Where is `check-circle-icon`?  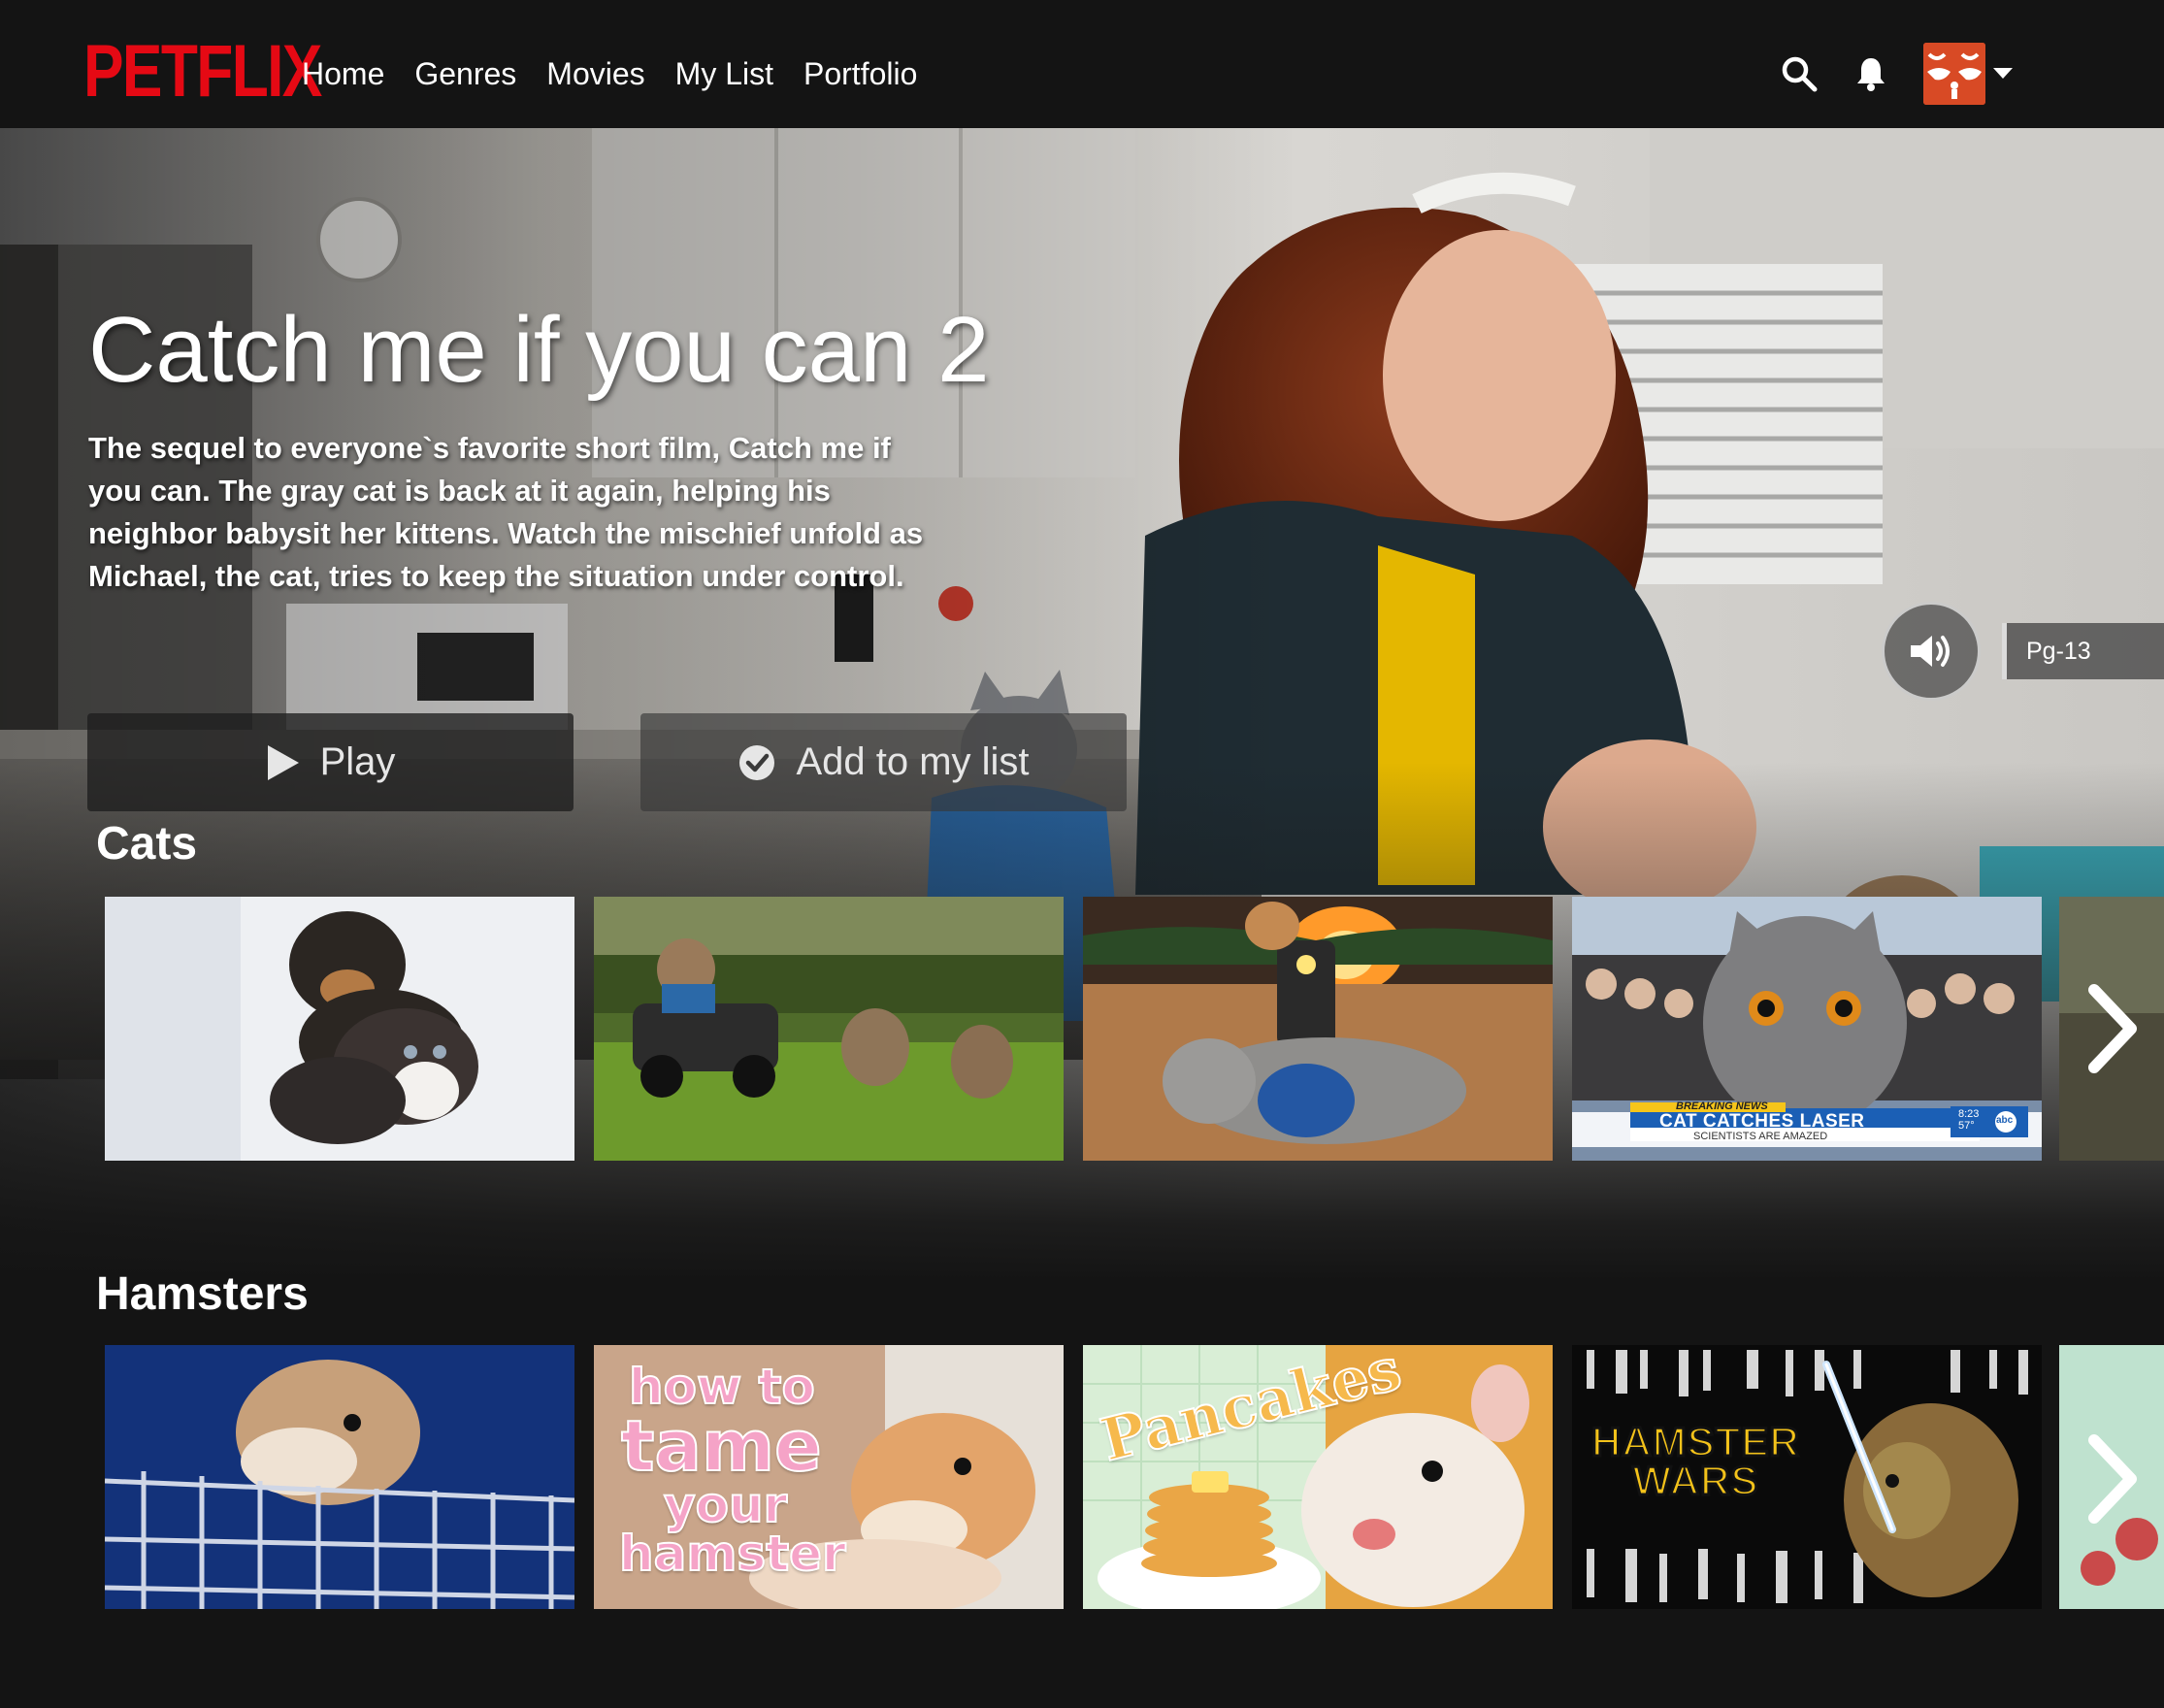 check-circle-icon is located at coordinates (757, 762).